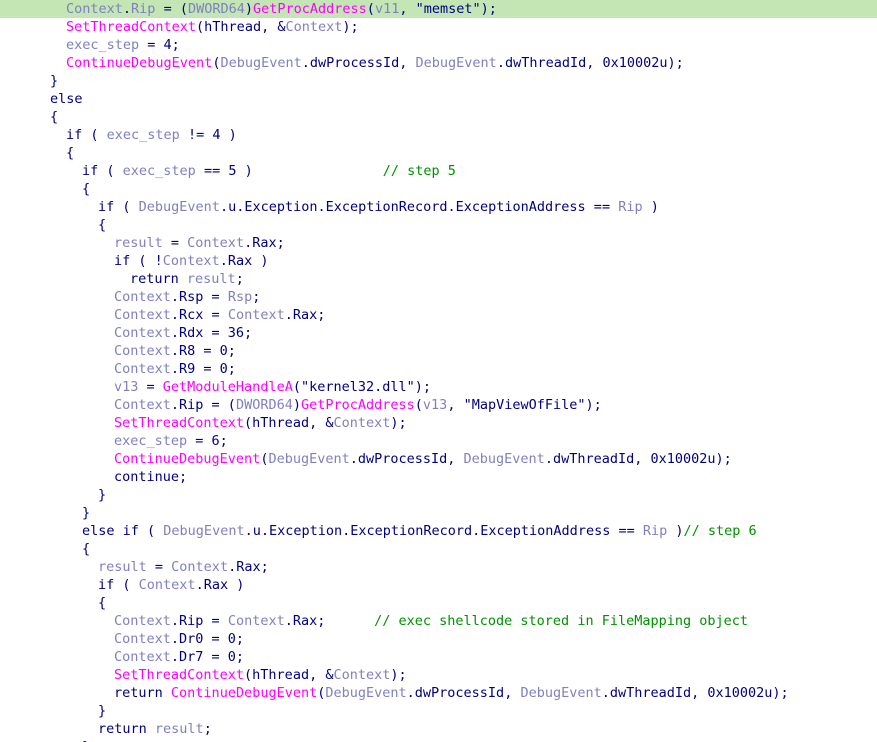  I want to click on code-line: Context.R9 = 0;, so click(438, 369).